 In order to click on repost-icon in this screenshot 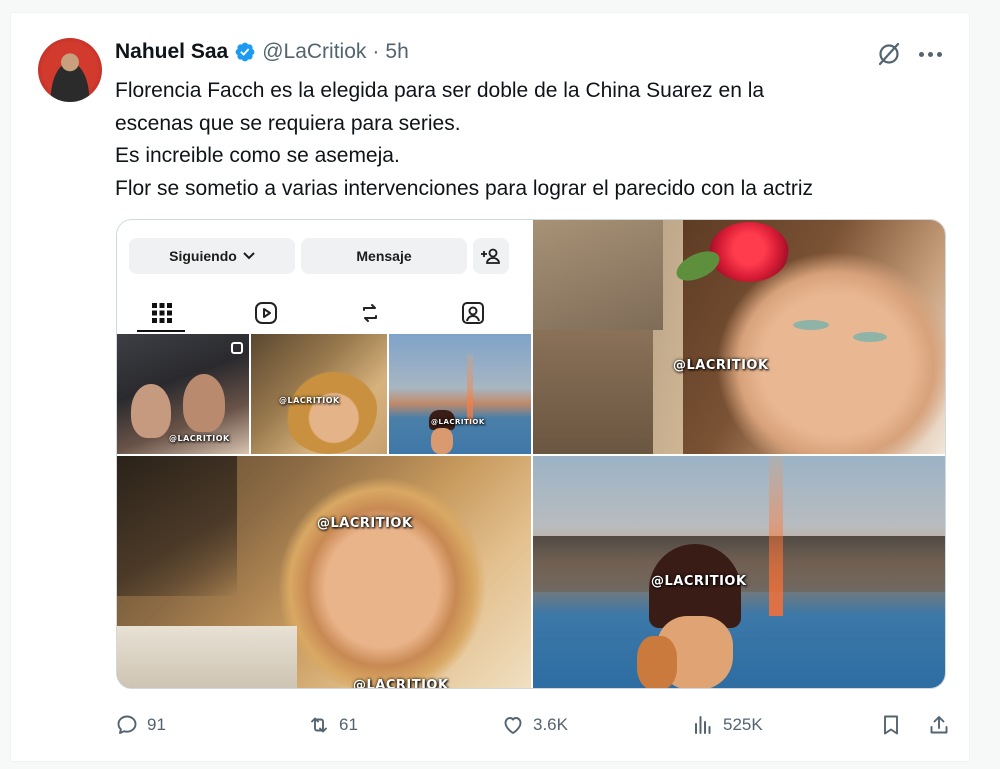, I will do `click(319, 725)`.